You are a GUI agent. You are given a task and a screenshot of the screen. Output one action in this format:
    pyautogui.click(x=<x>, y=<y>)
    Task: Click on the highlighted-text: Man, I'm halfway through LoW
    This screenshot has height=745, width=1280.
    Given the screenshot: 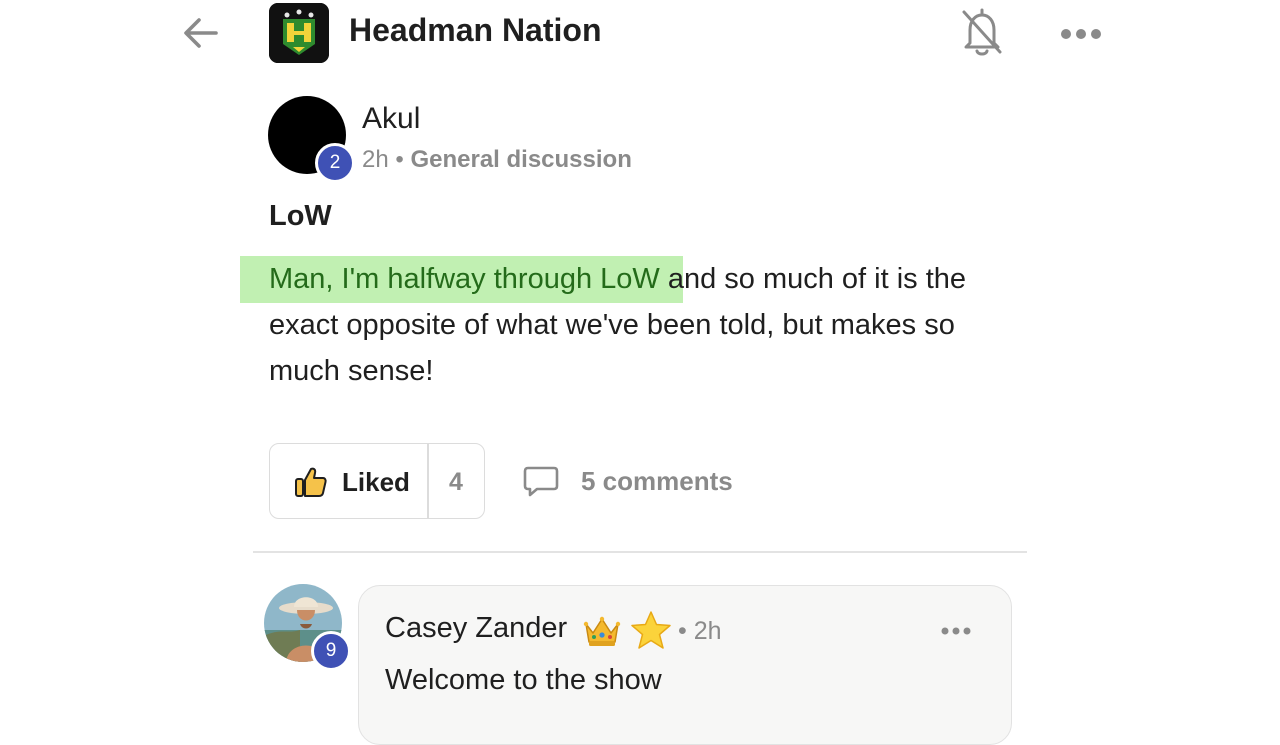 What is the action you would take?
    pyautogui.click(x=464, y=279)
    